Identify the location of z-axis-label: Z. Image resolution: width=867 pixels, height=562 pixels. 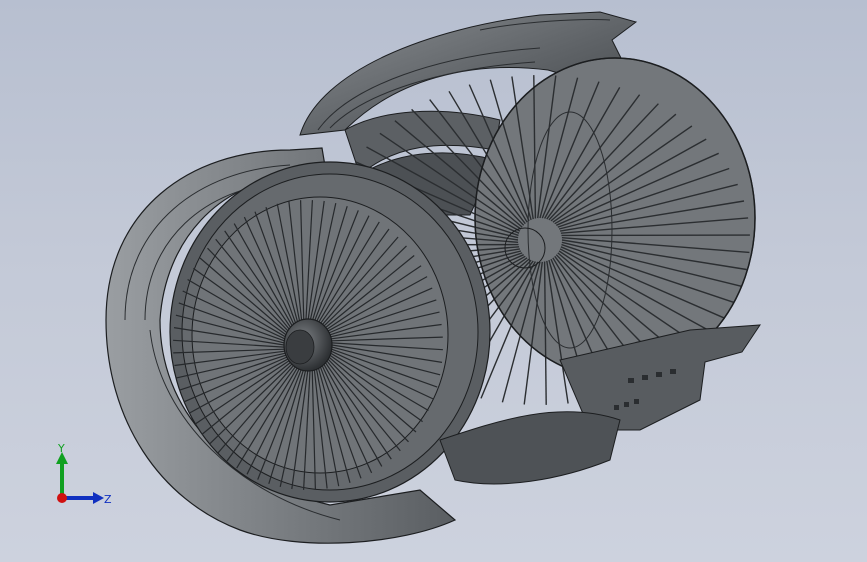
(108, 499).